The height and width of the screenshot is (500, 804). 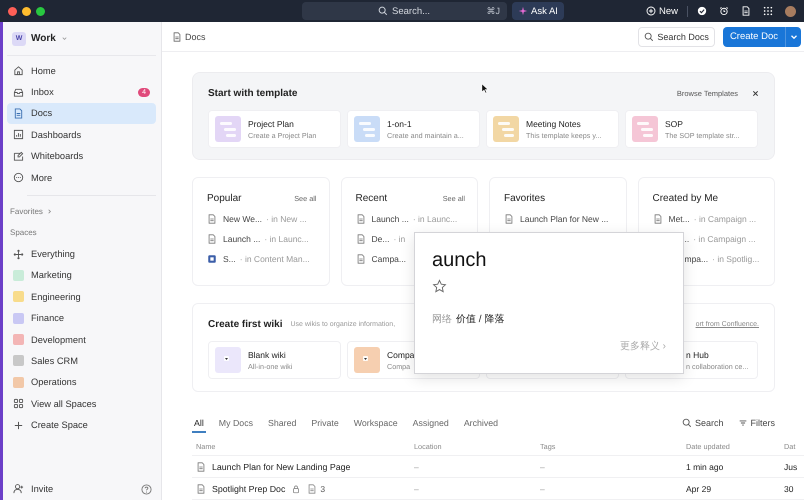 What do you see at coordinates (753, 36) in the screenshot?
I see `create-doc-button: Create Doc` at bounding box center [753, 36].